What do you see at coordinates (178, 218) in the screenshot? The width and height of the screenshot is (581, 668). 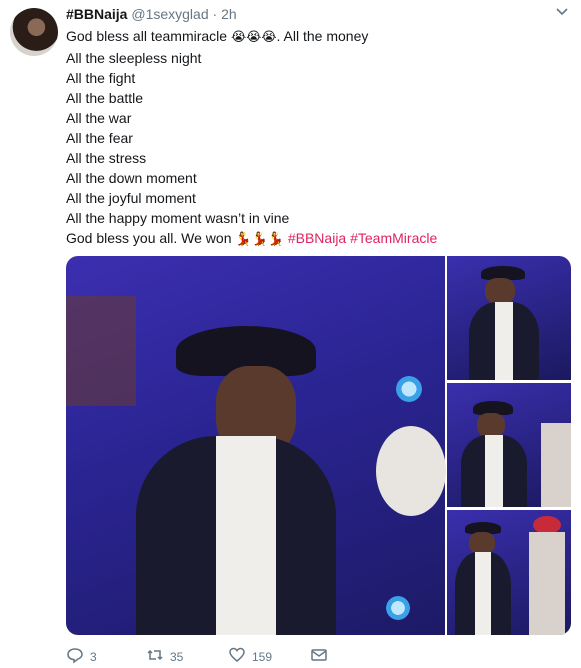 I see `tweet-line: All the happy moment wasn’t in vine` at bounding box center [178, 218].